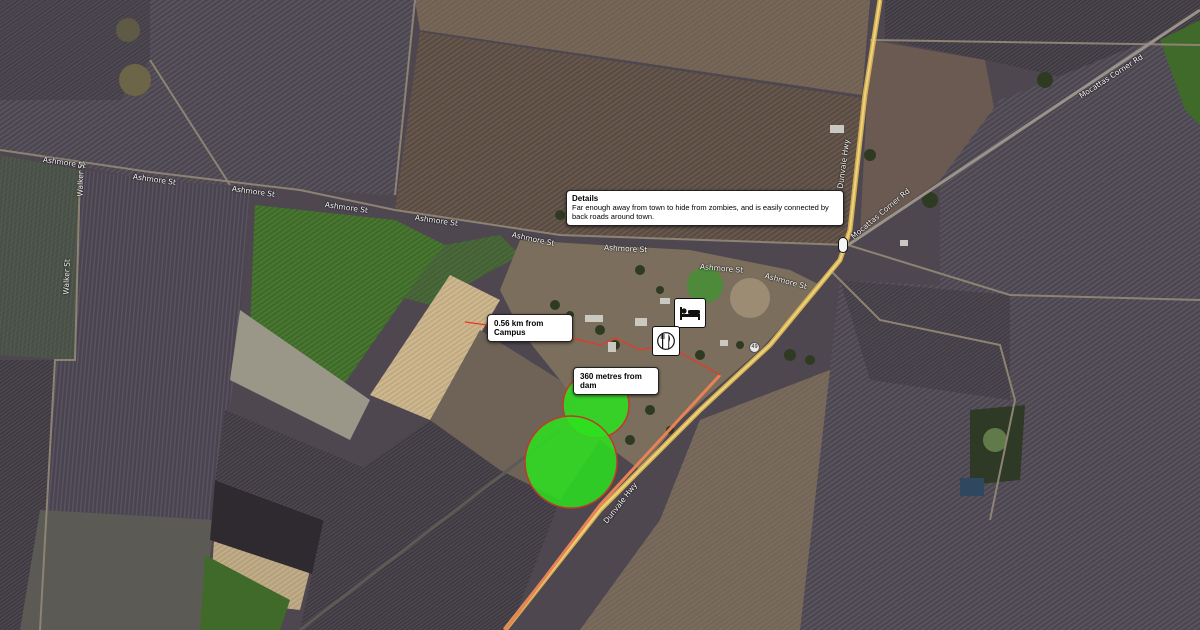 Image resolution: width=1200 pixels, height=630 pixels. I want to click on campus-distance-label: 0.56 km from Campus, so click(519, 328).